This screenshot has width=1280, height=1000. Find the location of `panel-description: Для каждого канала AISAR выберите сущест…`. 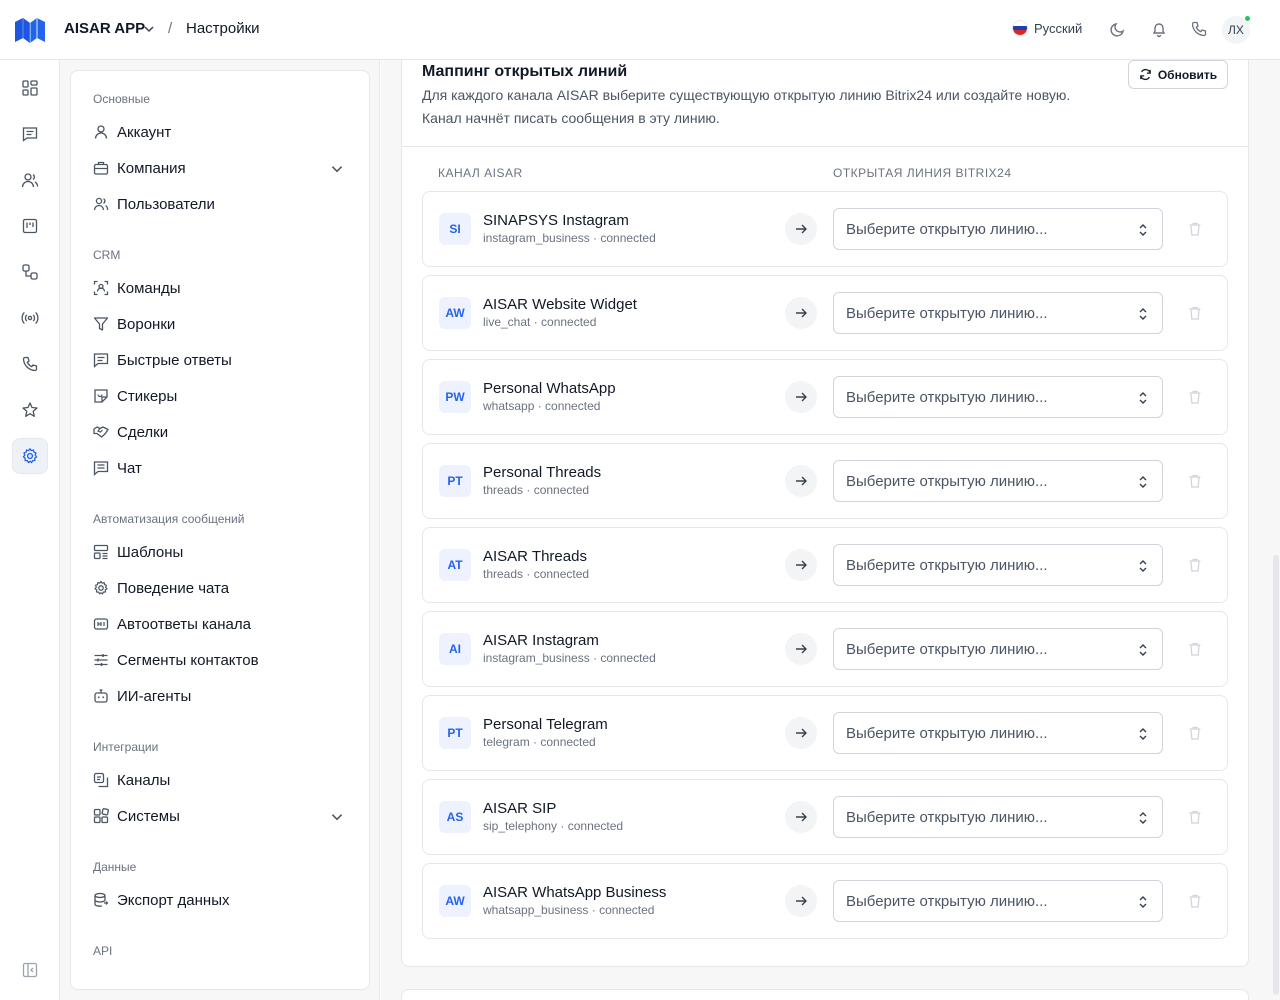

panel-description: Для каждого канала AISAR выберите сущест… is located at coordinates (746, 106).